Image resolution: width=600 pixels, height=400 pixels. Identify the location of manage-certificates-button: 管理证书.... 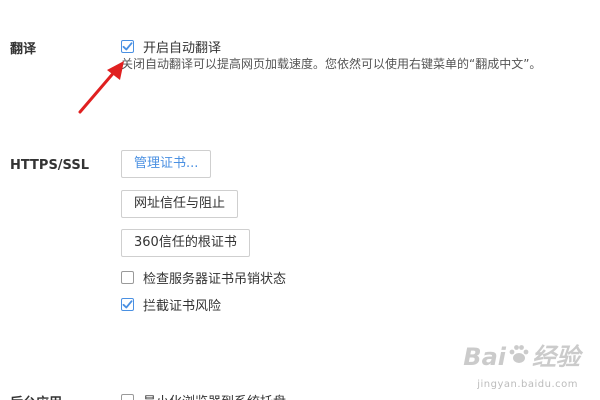
(166, 164).